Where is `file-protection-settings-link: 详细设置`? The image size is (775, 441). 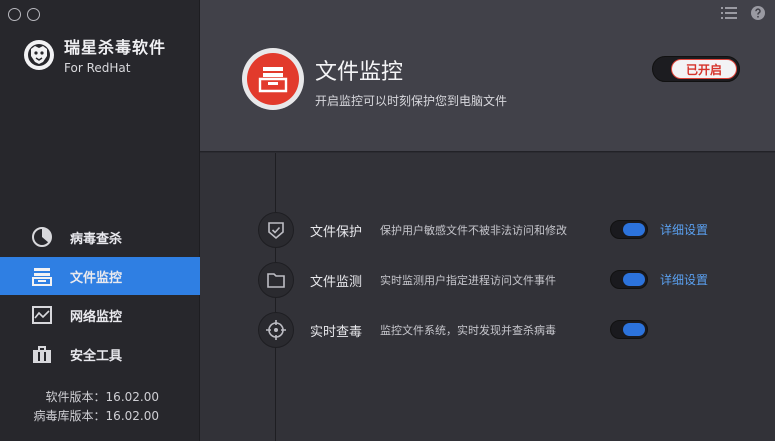
file-protection-settings-link: 详细设置 is located at coordinates (684, 229).